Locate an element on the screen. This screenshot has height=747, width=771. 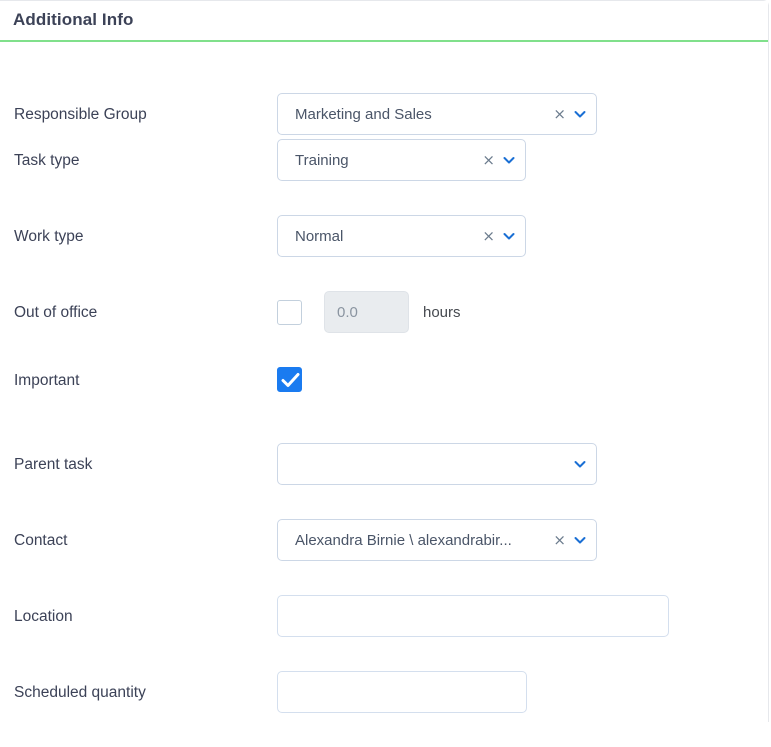
task-type-select: Training × is located at coordinates (401, 160).